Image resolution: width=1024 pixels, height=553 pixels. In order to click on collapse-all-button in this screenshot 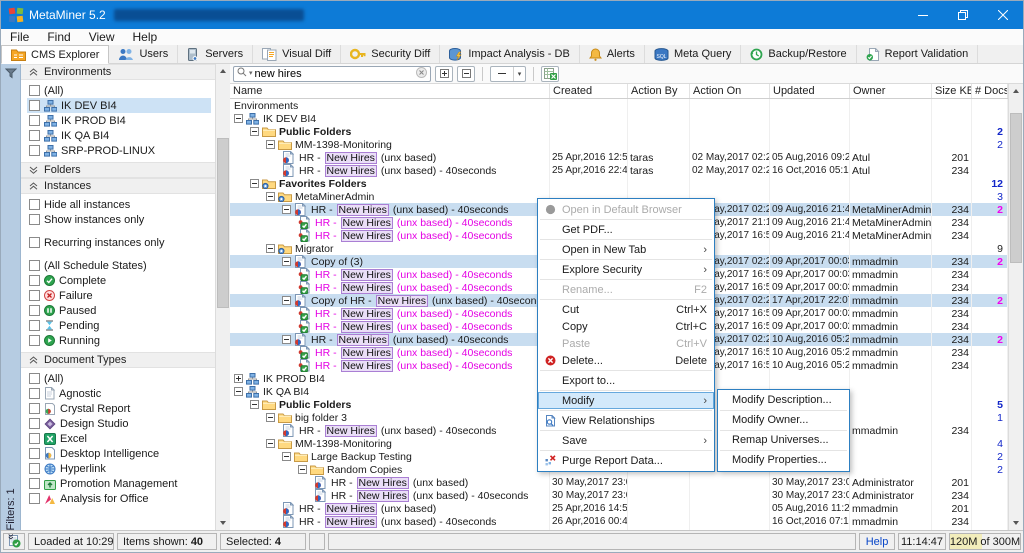, I will do `click(466, 73)`.